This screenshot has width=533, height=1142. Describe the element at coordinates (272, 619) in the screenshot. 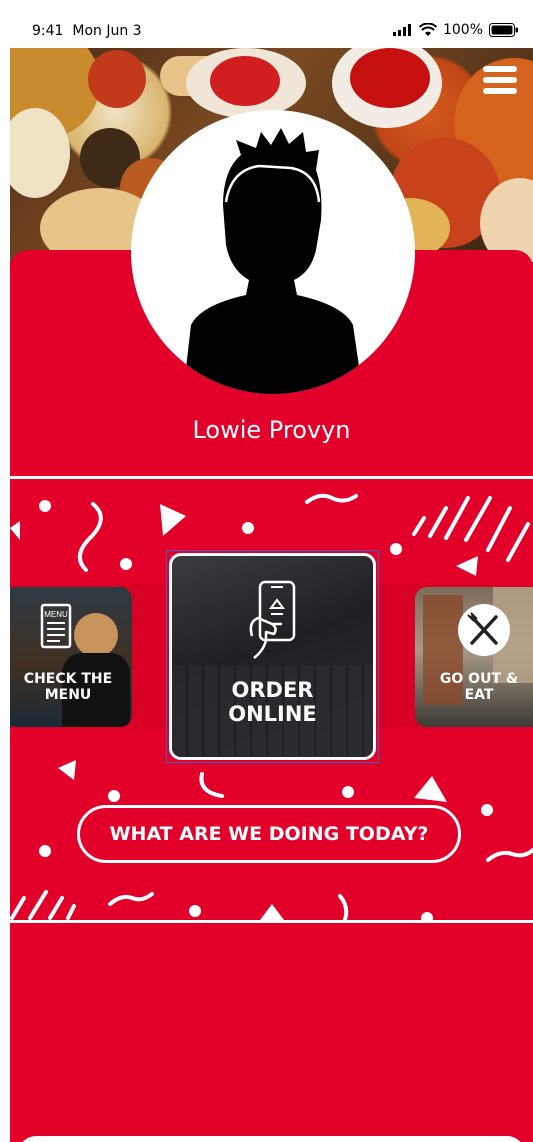

I see `phone-order-icon` at that location.